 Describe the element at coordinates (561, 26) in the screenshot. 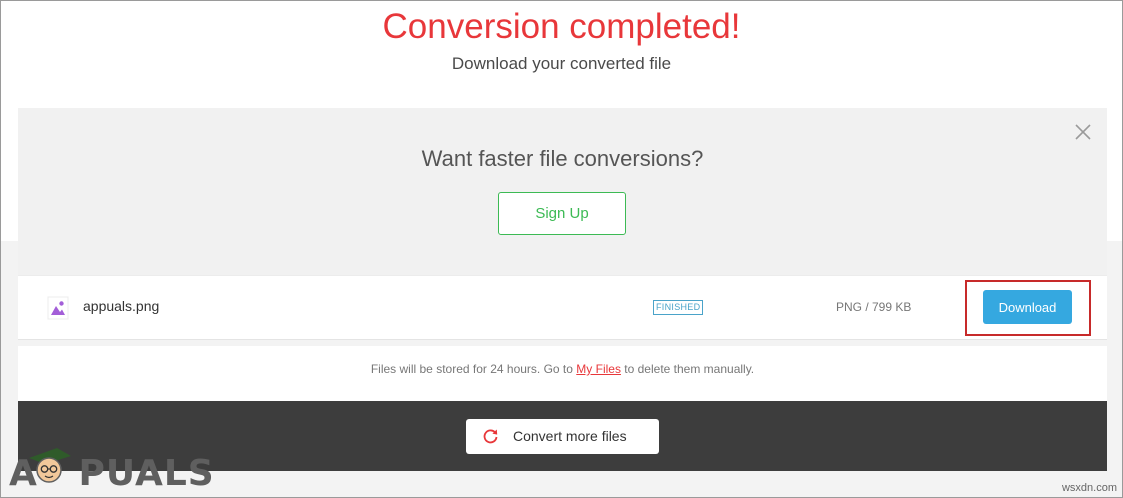

I see `page-title: Conversion completed!` at that location.